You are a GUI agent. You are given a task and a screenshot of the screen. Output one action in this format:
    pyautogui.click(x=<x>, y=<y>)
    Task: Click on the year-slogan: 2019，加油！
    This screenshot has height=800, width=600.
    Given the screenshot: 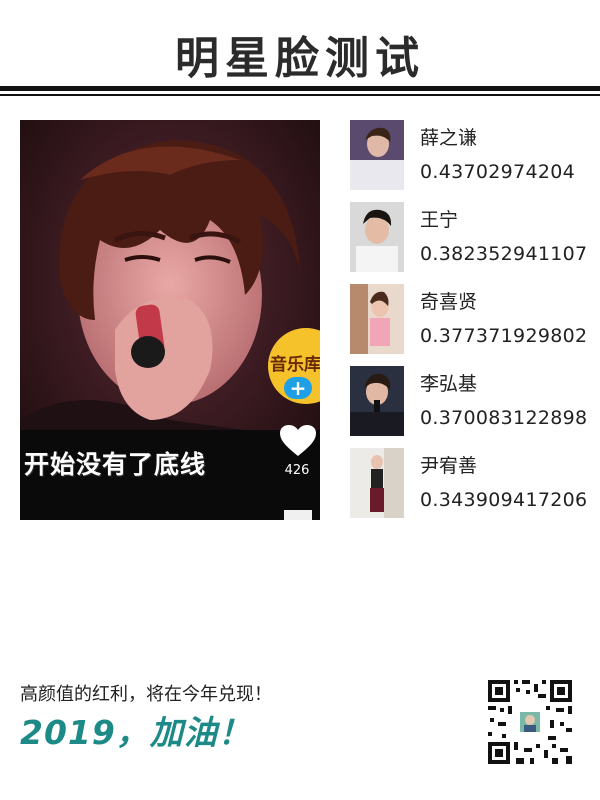 What is the action you would take?
    pyautogui.click(x=136, y=732)
    